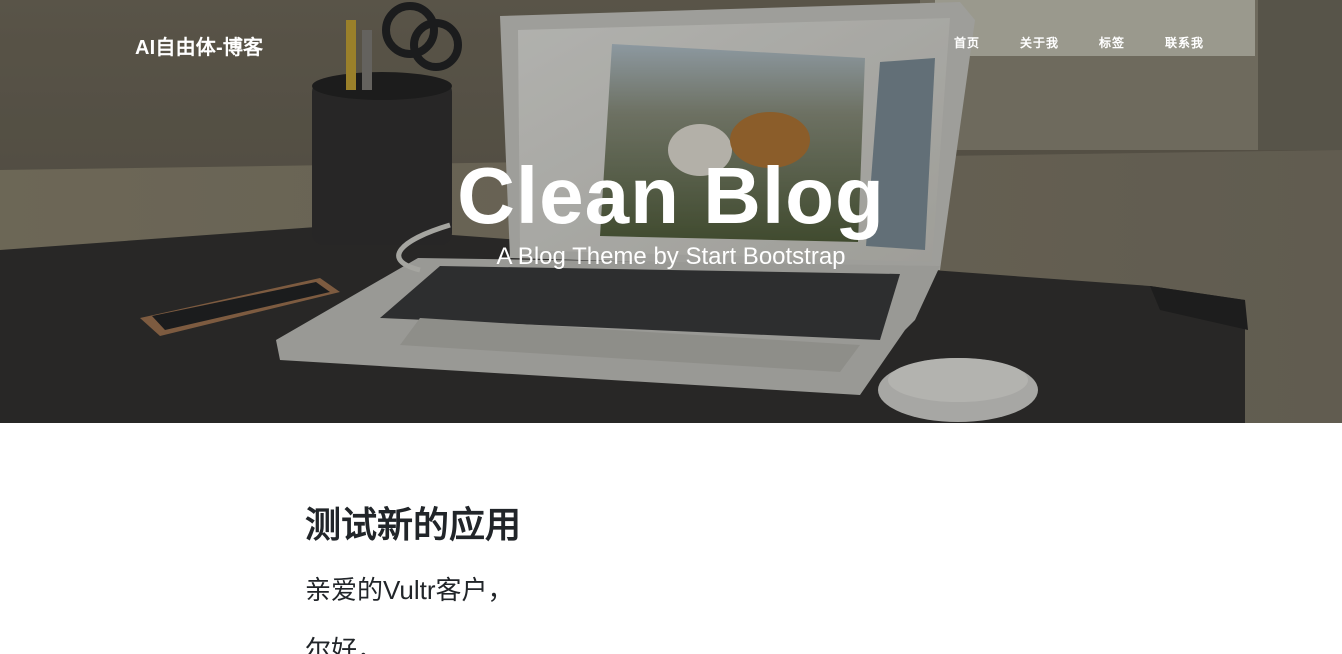  I want to click on post-preview: 测试新的应用 亲爱的Vultr客户， 尔好，, so click(671, 578).